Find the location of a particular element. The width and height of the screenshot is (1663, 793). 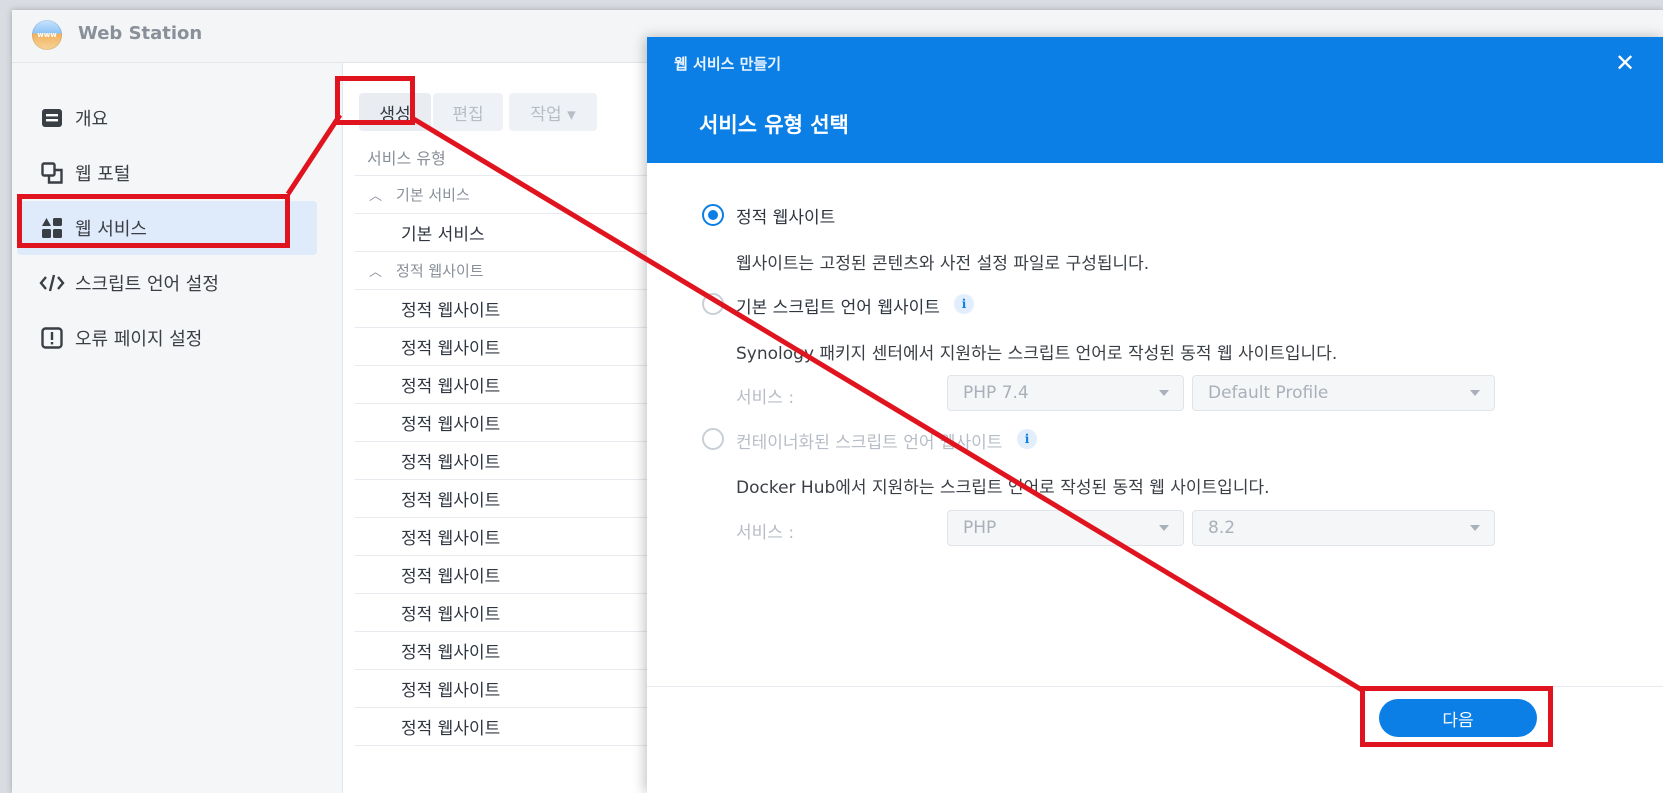

select-value: PHP is located at coordinates (980, 528).